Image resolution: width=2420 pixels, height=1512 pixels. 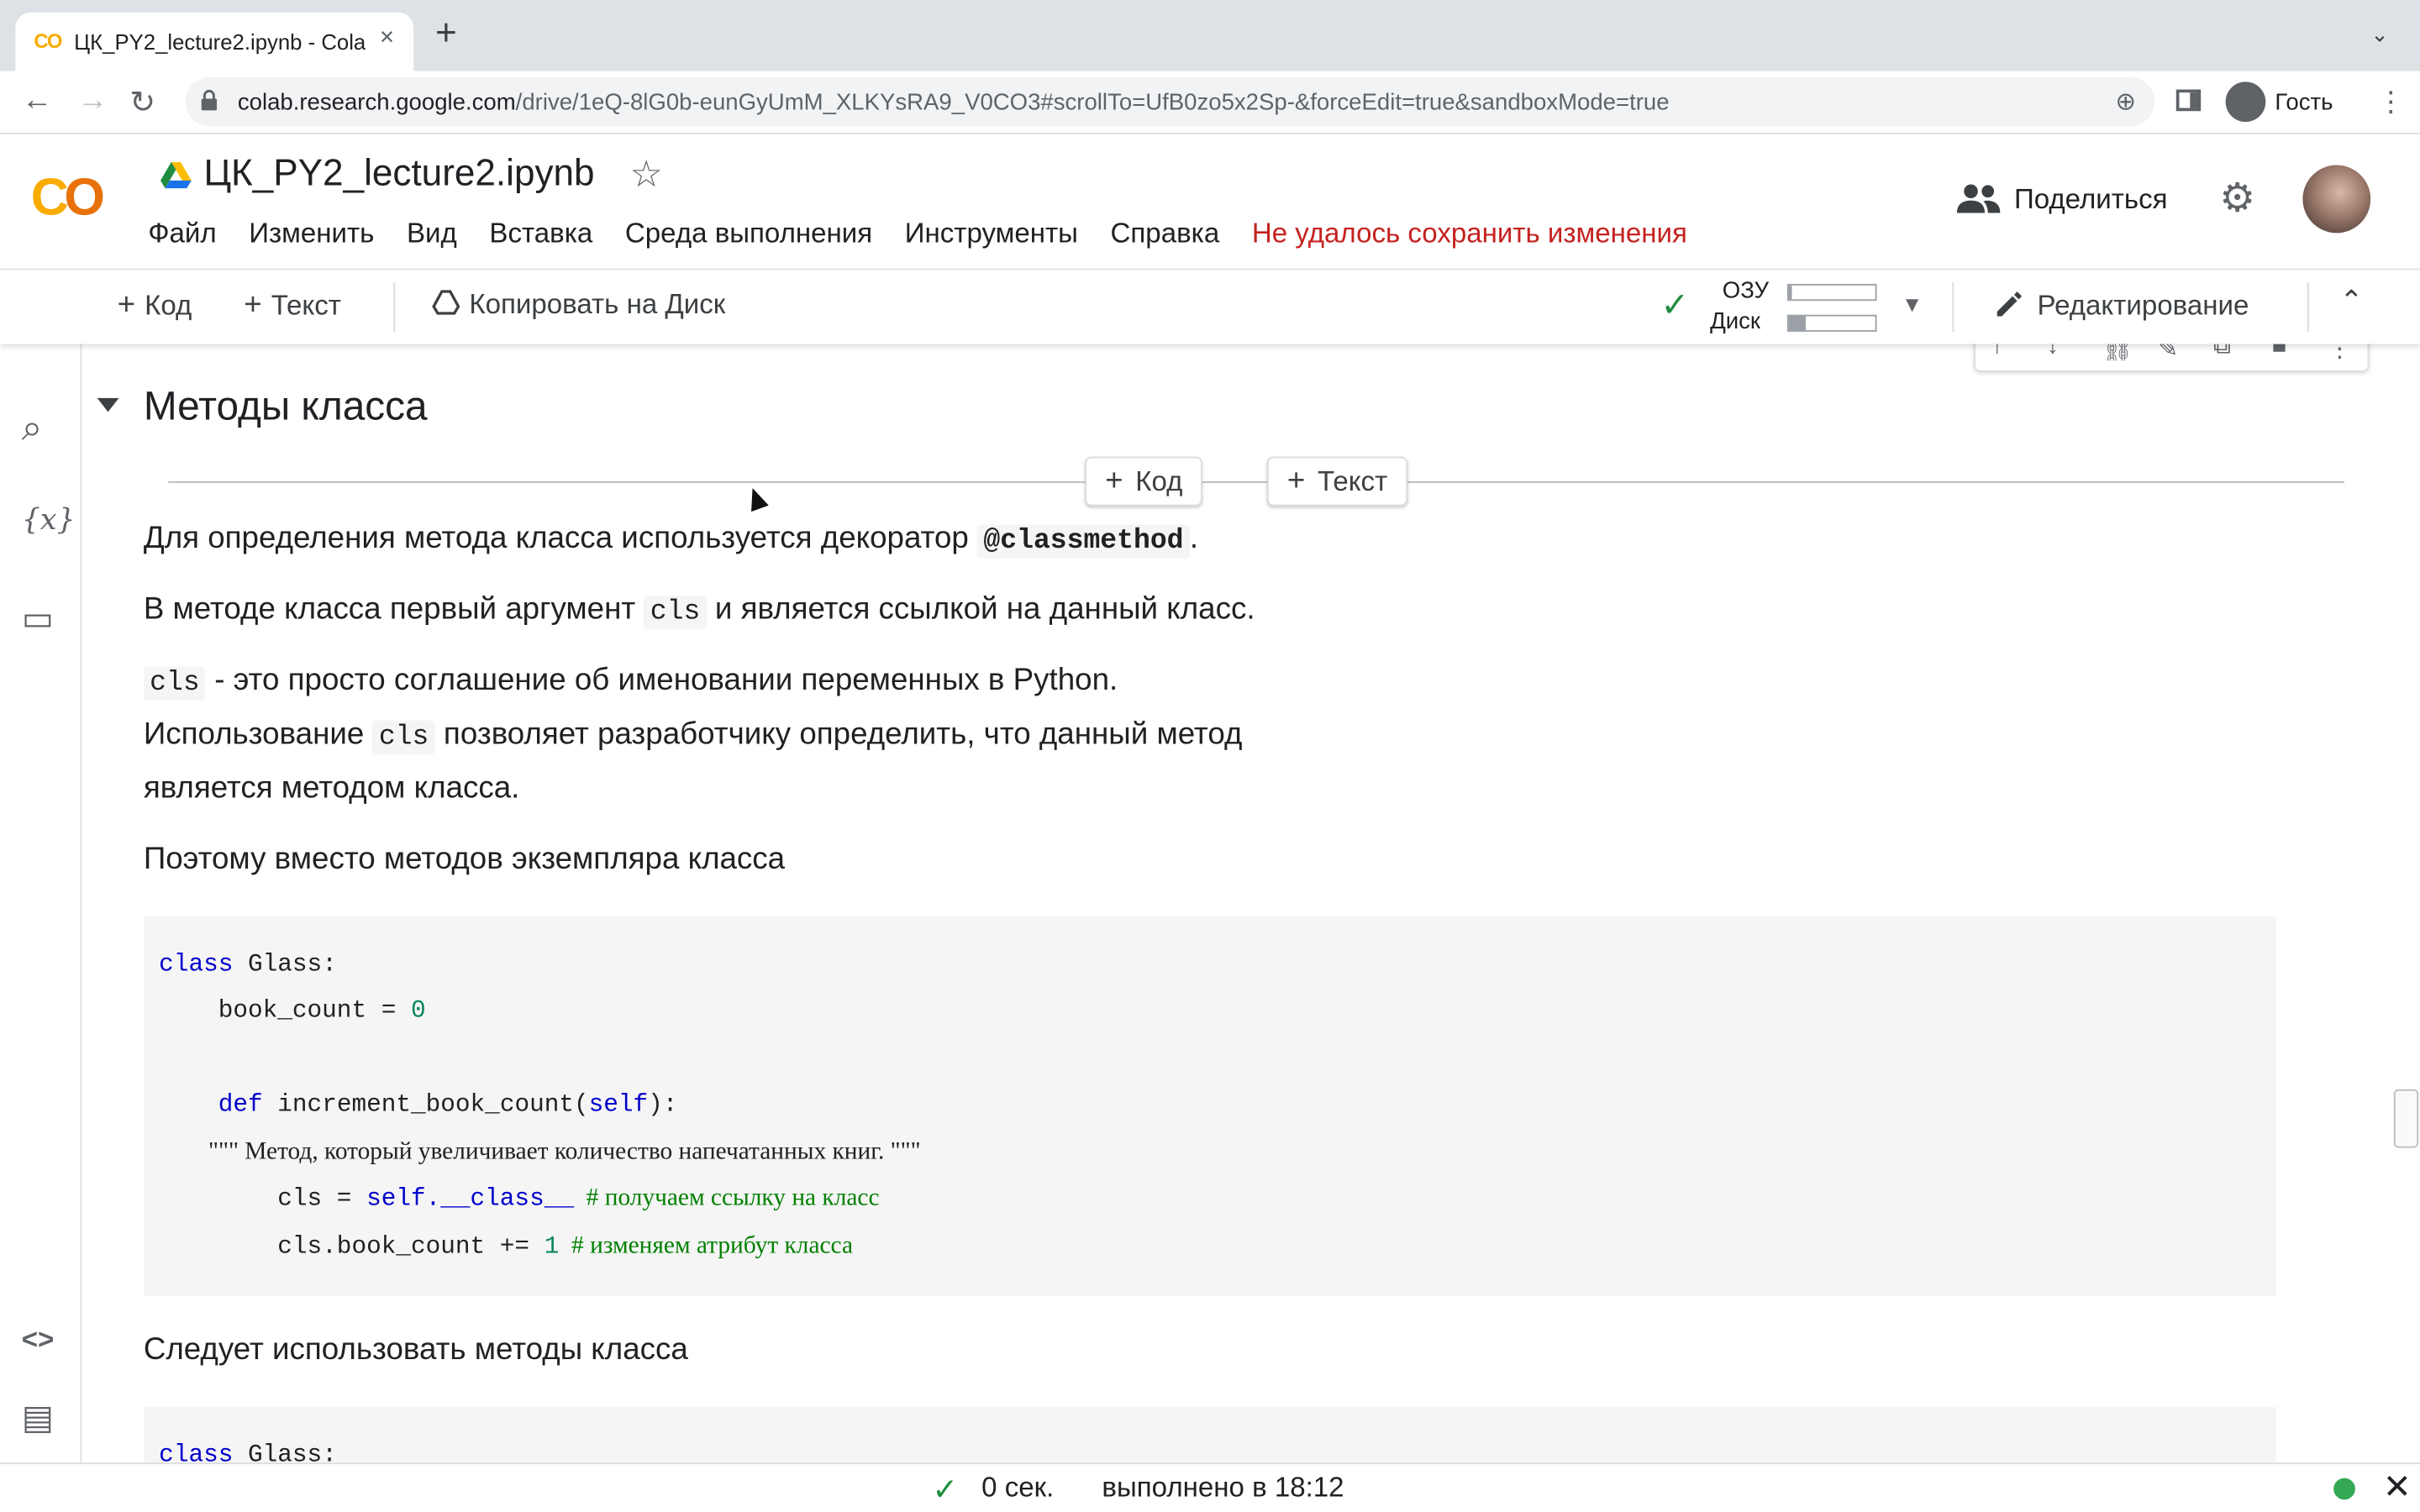 I want to click on tab-close-icon: ×, so click(x=387, y=38).